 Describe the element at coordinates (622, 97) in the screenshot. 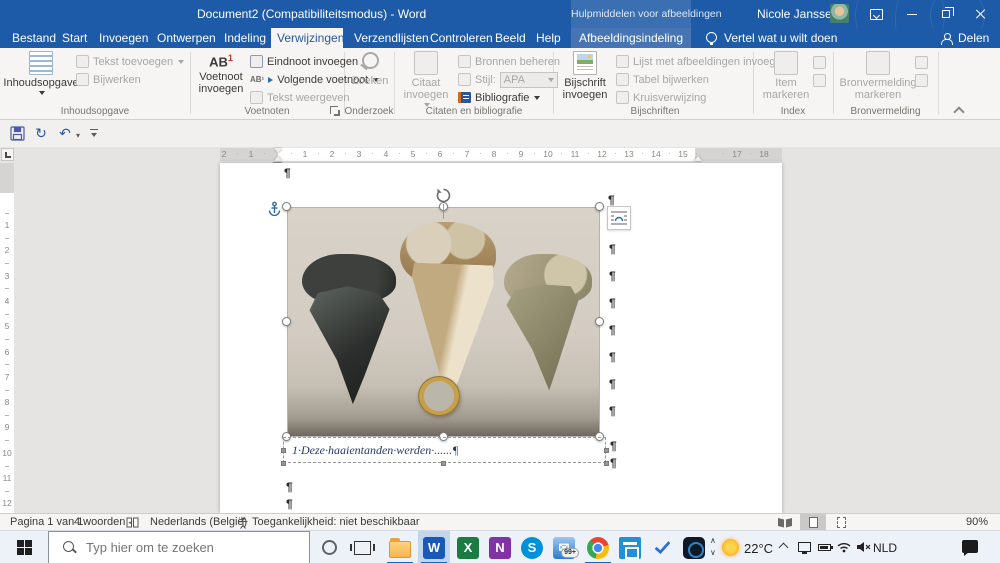

I see `cross-reference-icon` at that location.